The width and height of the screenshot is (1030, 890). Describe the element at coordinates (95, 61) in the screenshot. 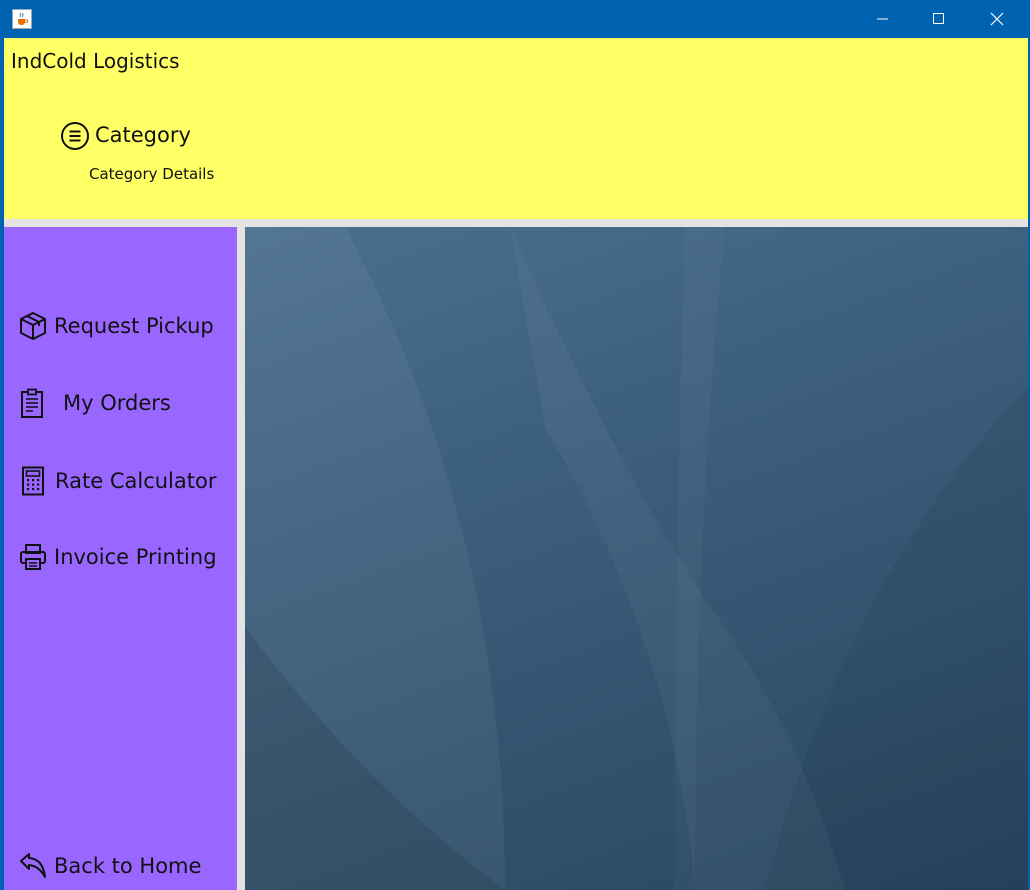

I see `app-title: IndCold Logistics` at that location.